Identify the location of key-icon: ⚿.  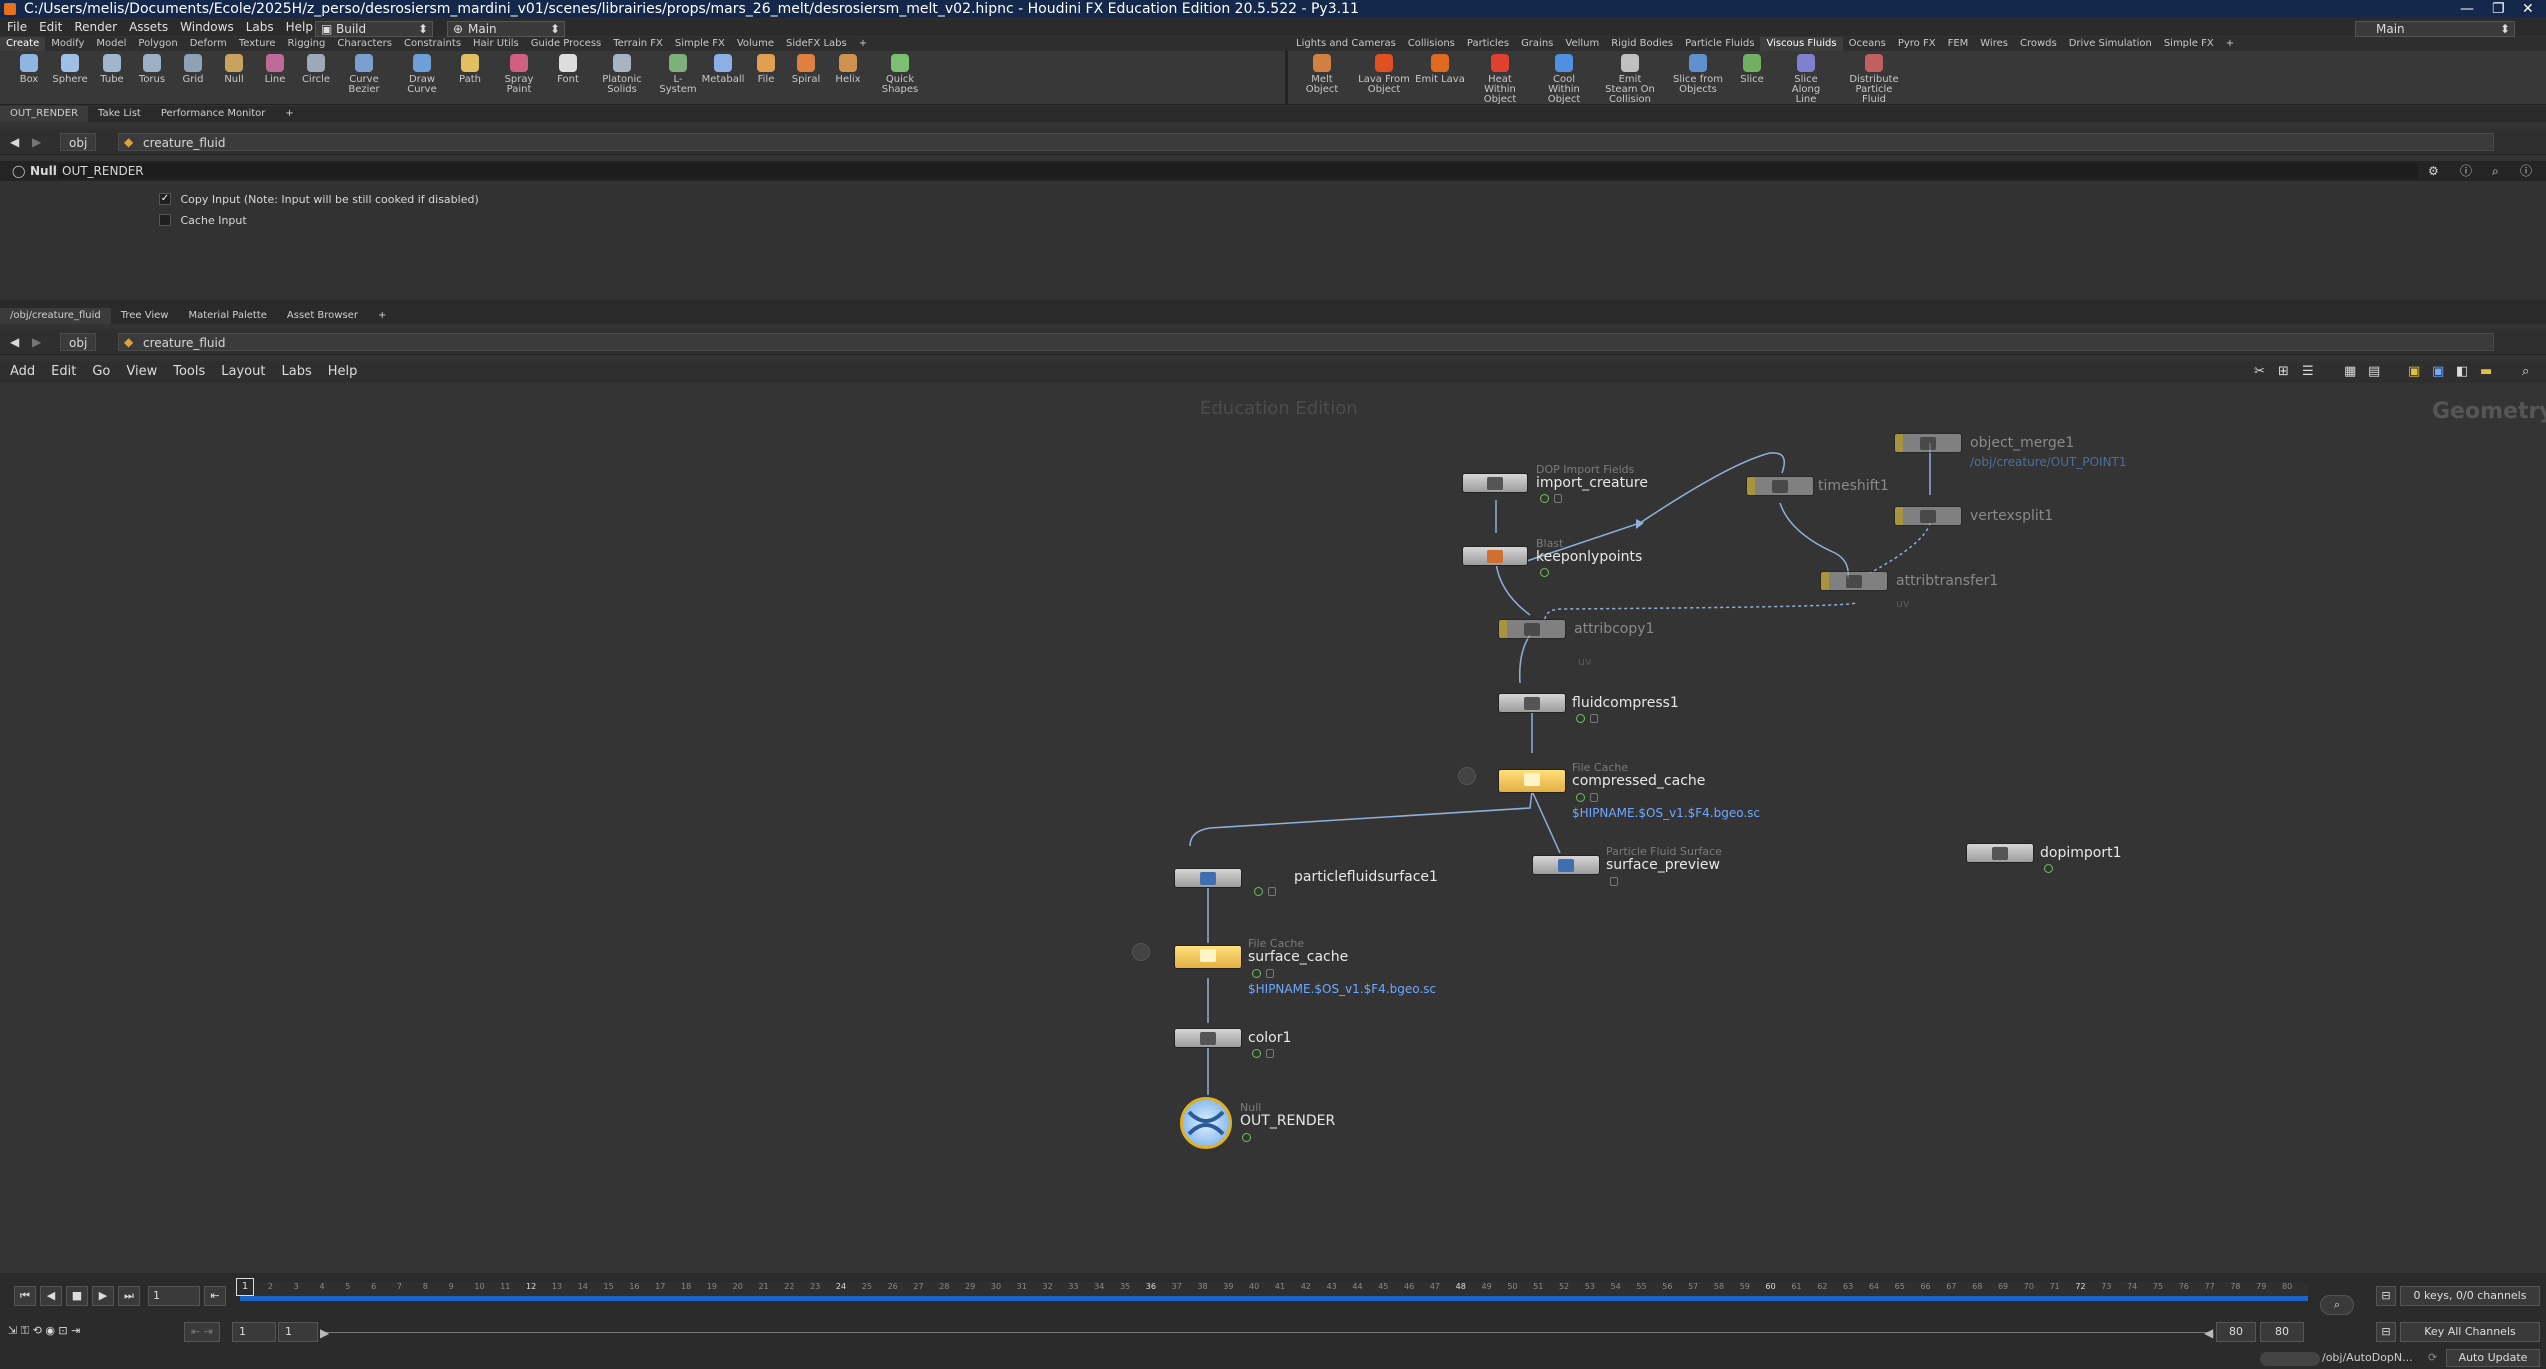
(25, 1330).